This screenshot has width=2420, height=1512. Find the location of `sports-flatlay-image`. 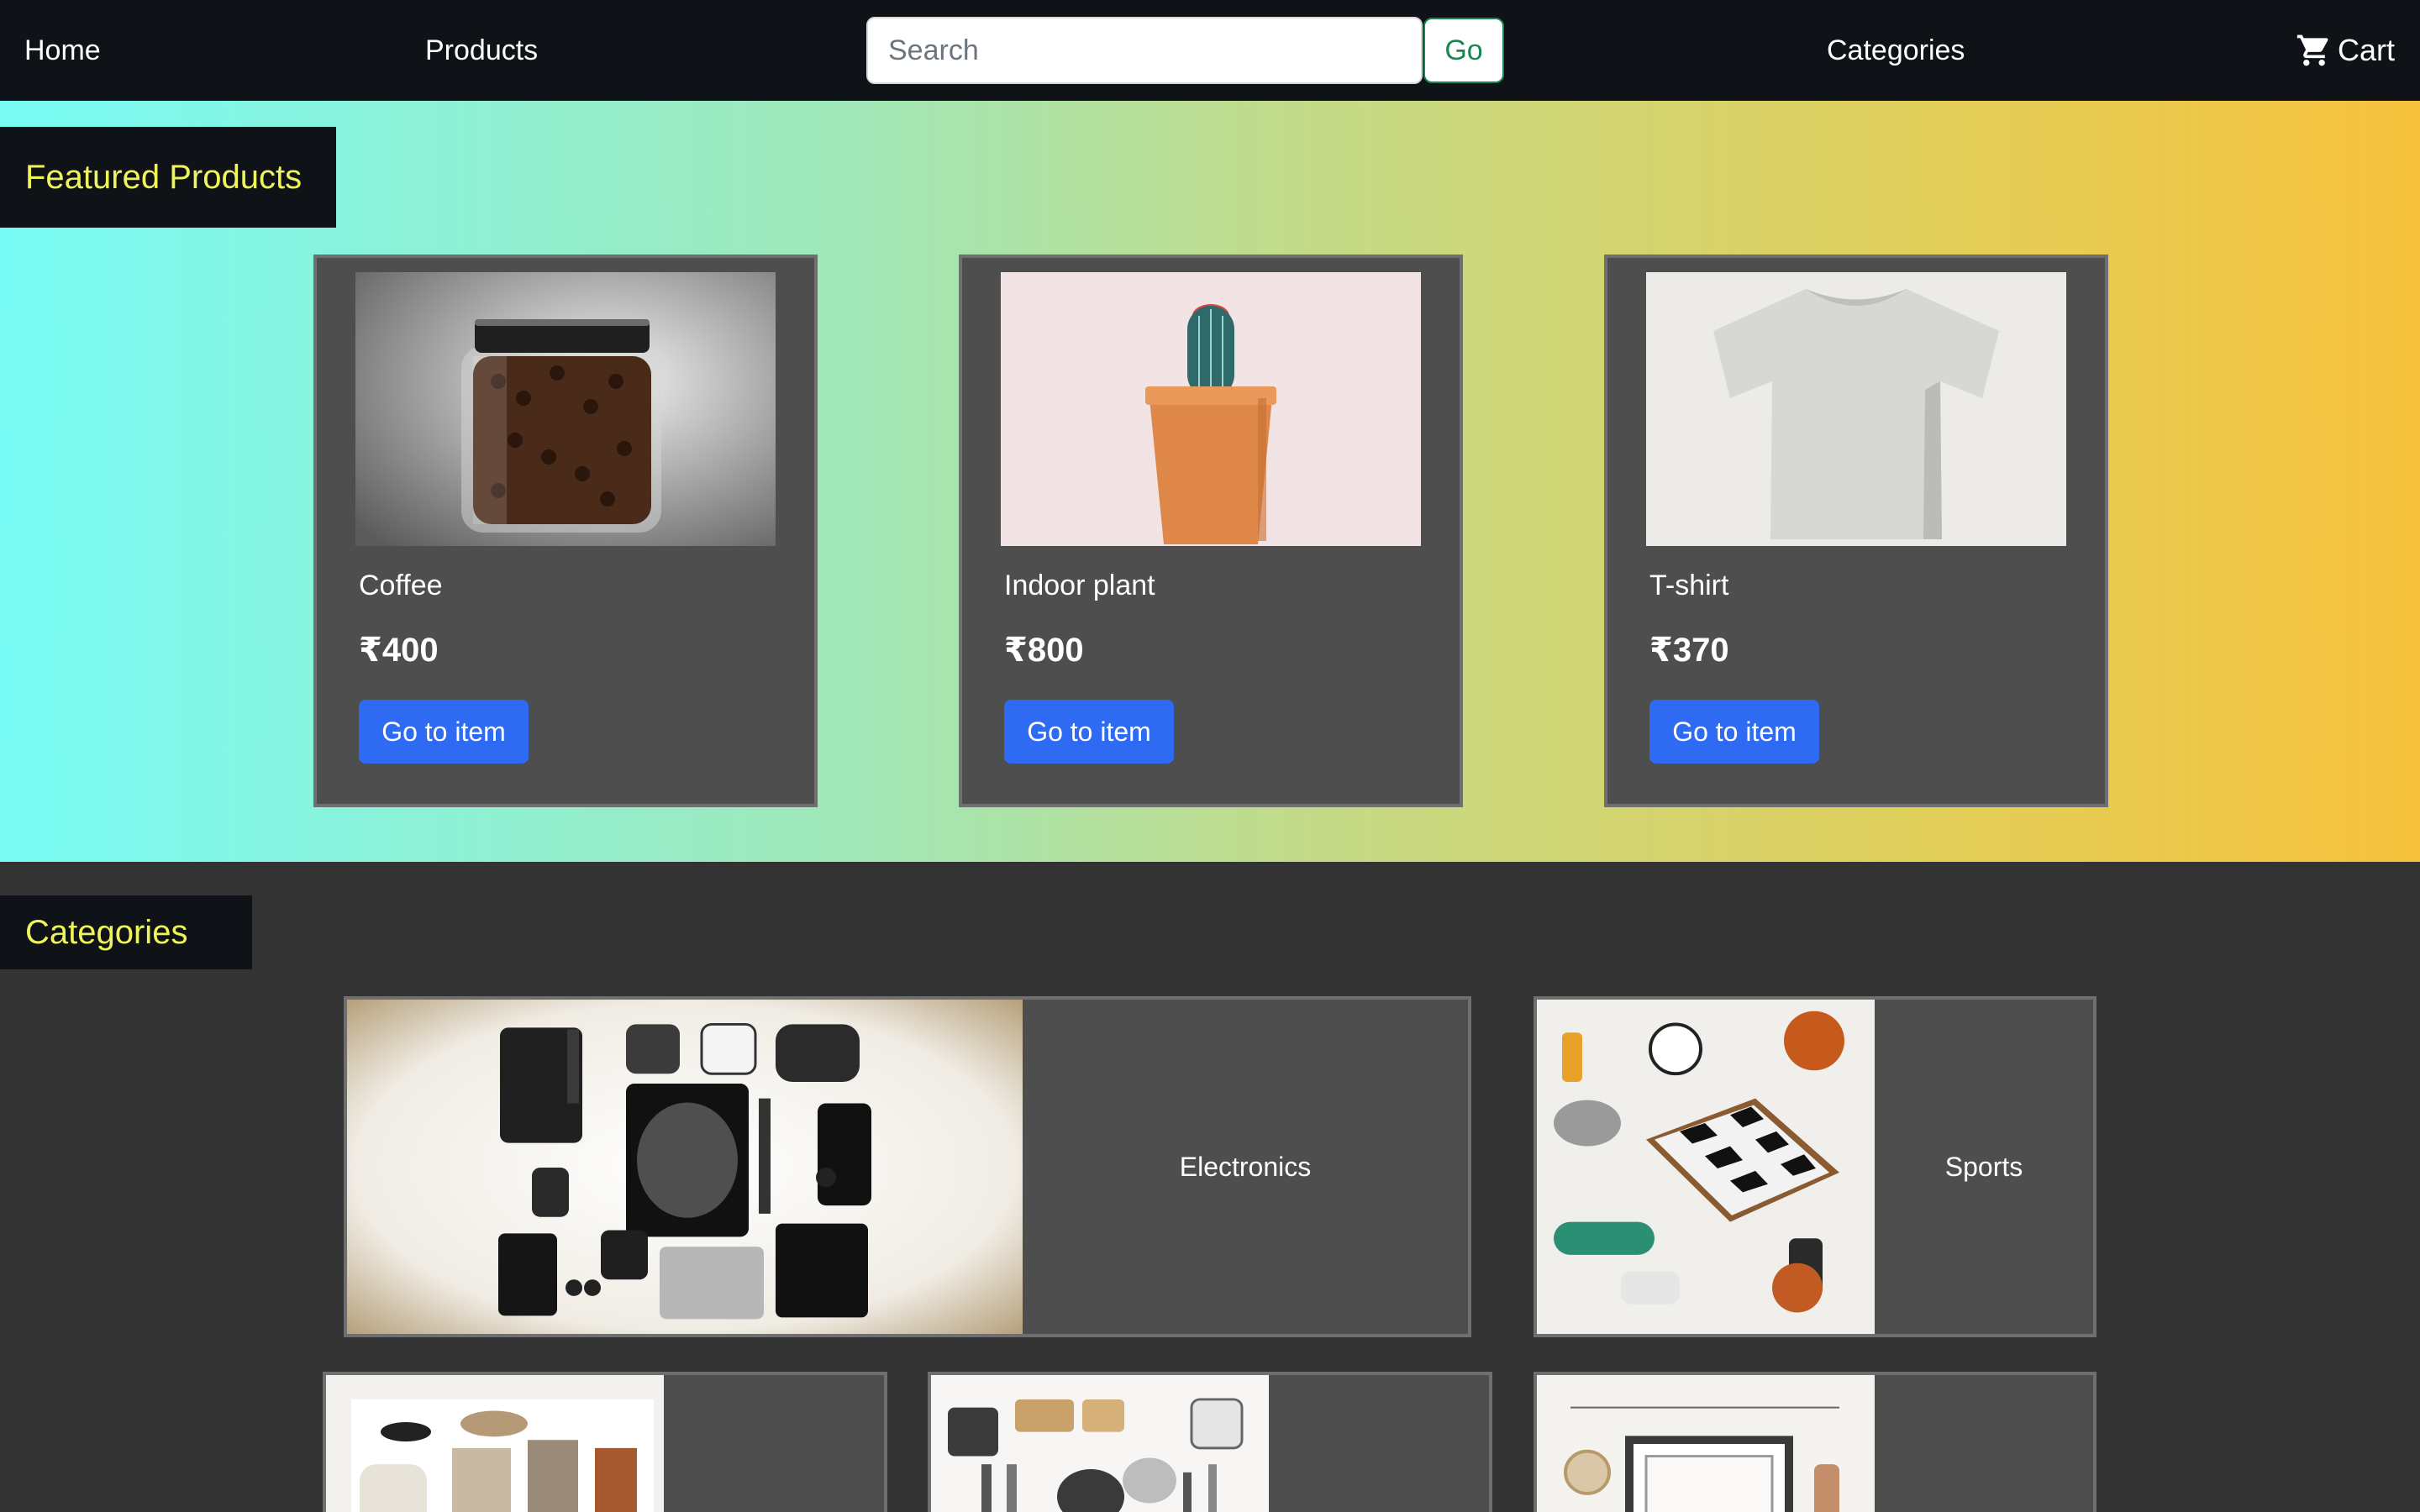

sports-flatlay-image is located at coordinates (1706, 1167).